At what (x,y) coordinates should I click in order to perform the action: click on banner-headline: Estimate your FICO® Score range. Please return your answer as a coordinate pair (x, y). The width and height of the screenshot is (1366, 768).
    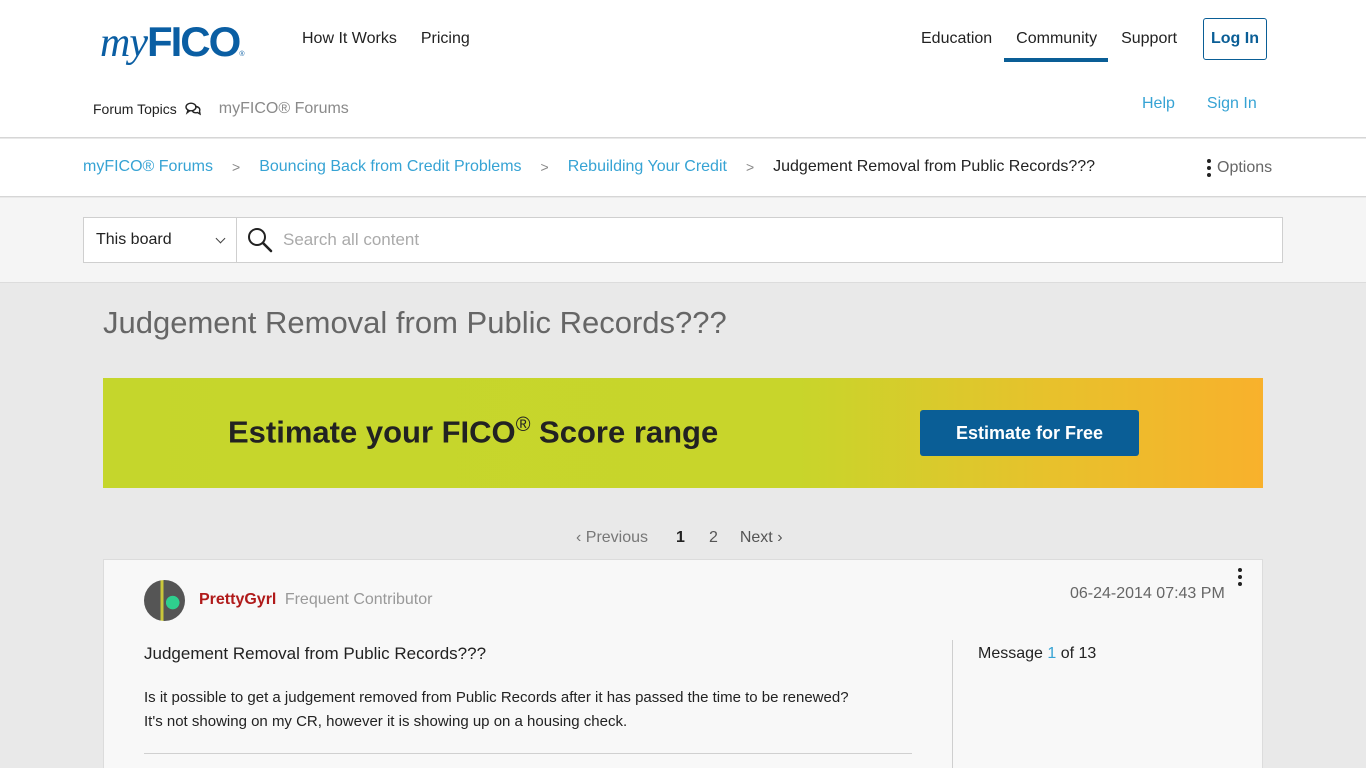
    Looking at the image, I should click on (473, 432).